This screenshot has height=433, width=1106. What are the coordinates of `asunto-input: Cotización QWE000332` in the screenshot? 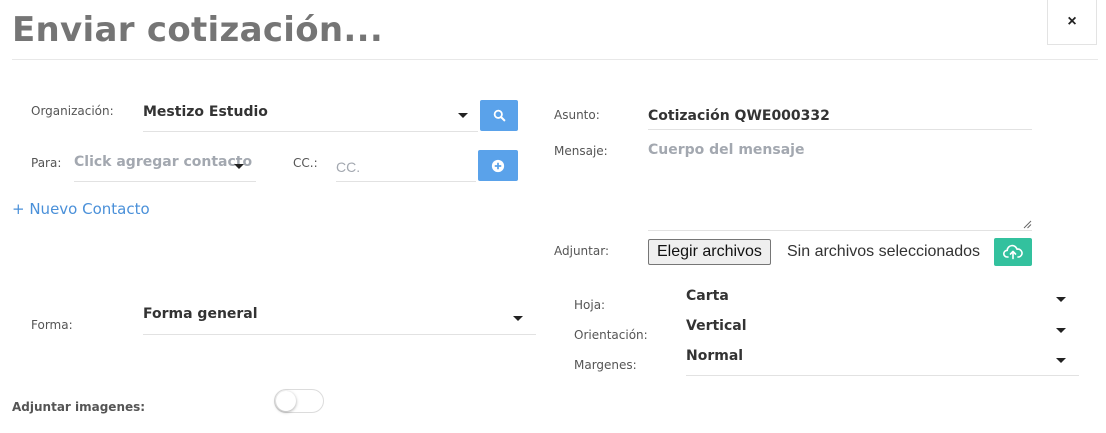 It's located at (840, 115).